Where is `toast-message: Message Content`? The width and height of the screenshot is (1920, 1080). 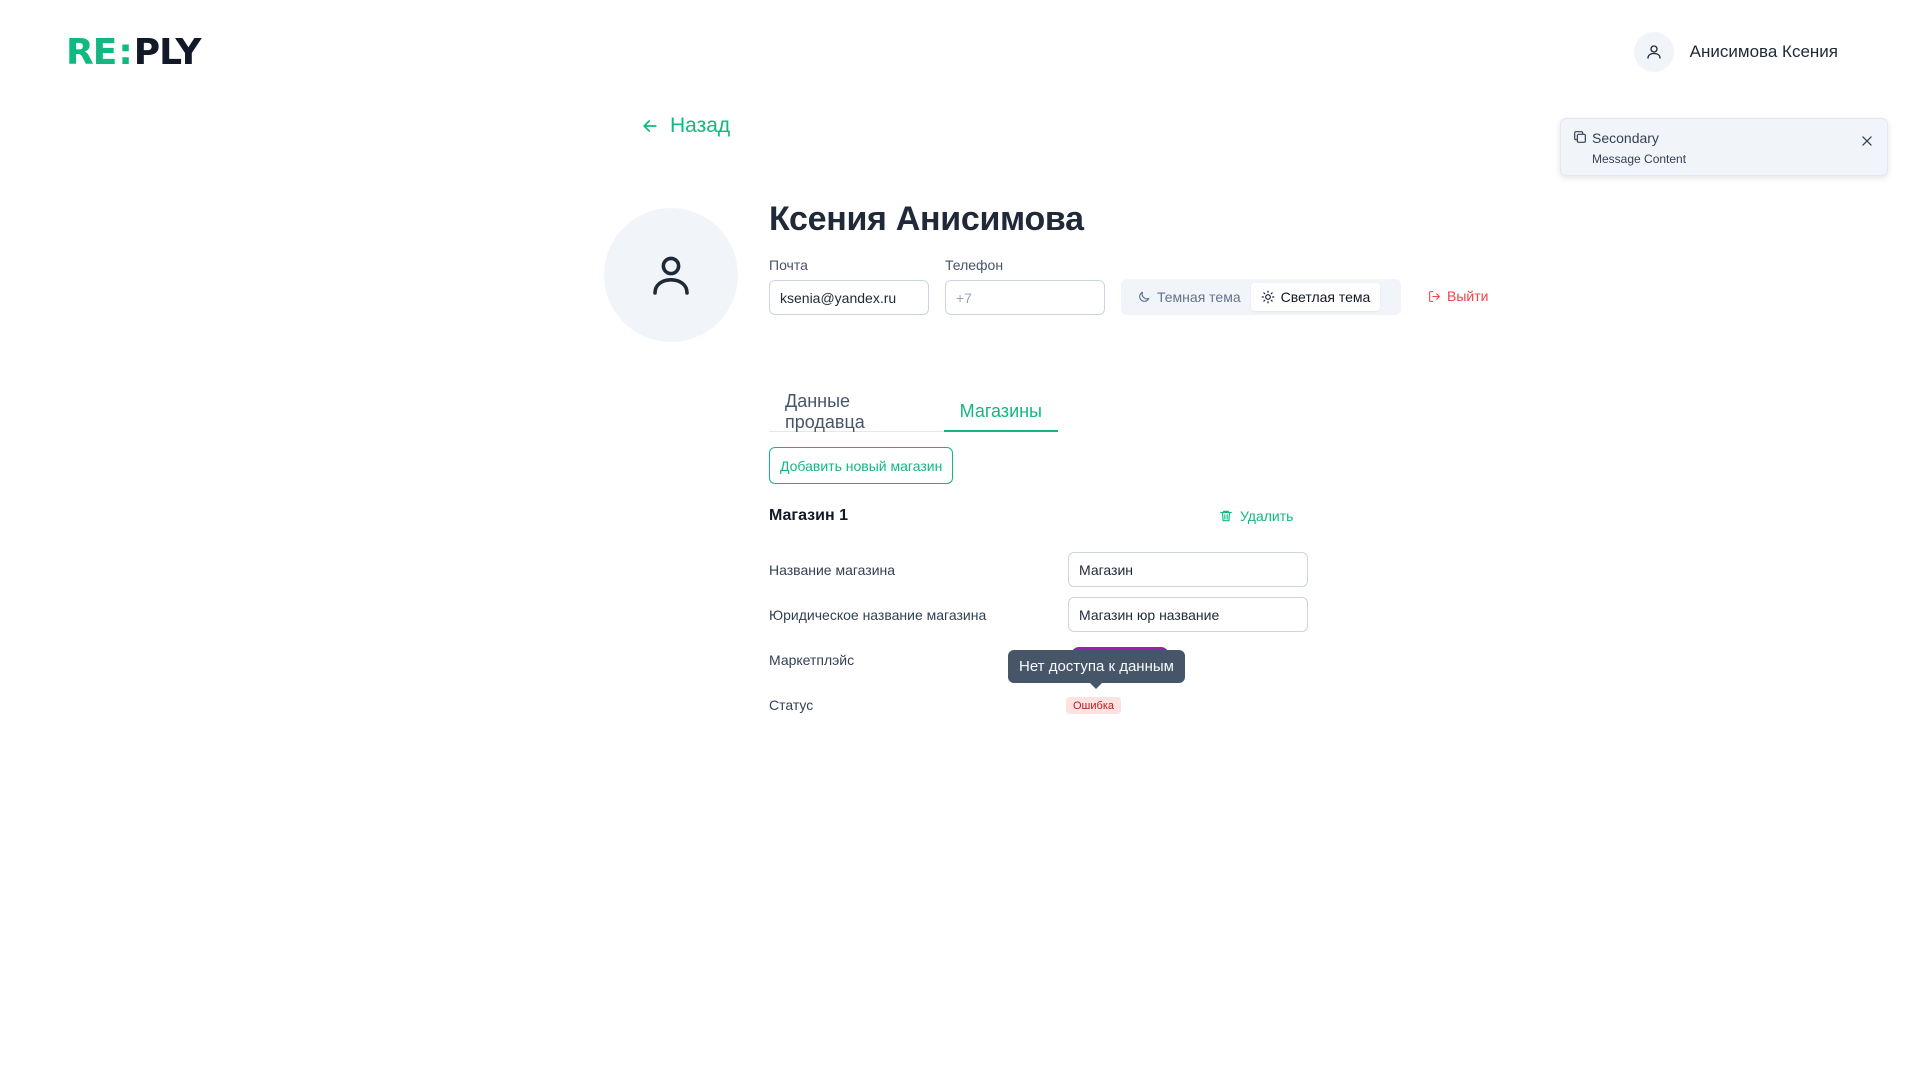
toast-message: Message Content is located at coordinates (1639, 159).